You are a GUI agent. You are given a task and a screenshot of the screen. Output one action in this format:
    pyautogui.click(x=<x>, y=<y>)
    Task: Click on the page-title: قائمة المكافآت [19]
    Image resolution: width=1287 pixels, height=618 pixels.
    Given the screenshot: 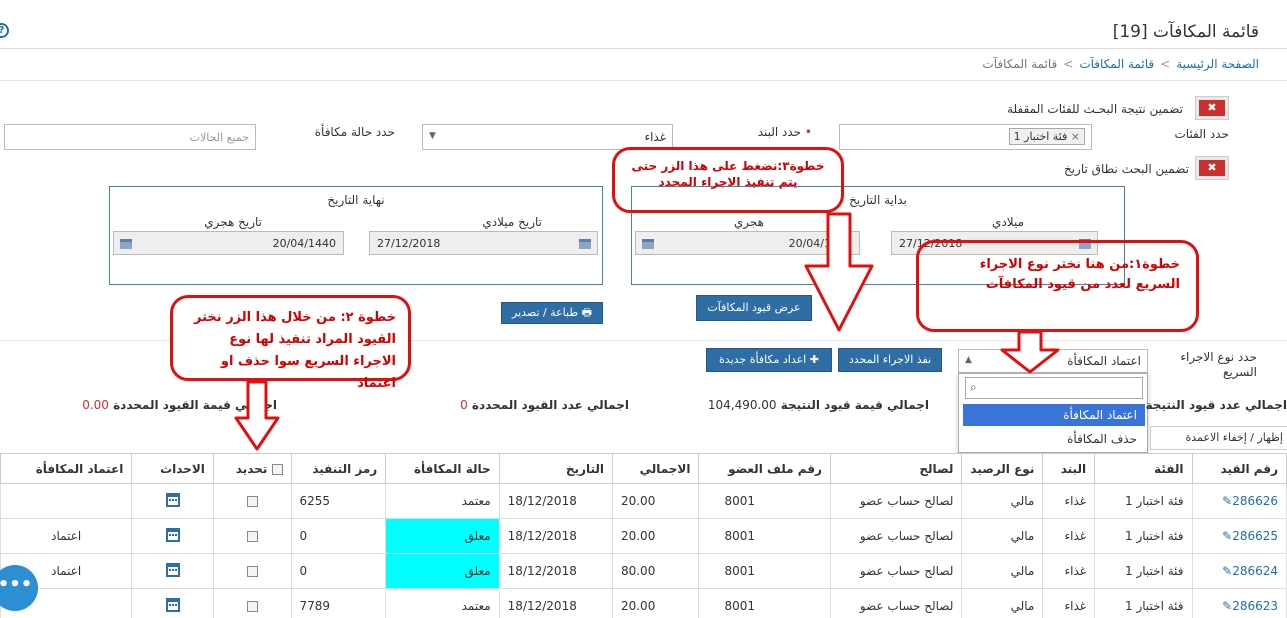 What is the action you would take?
    pyautogui.click(x=1185, y=32)
    